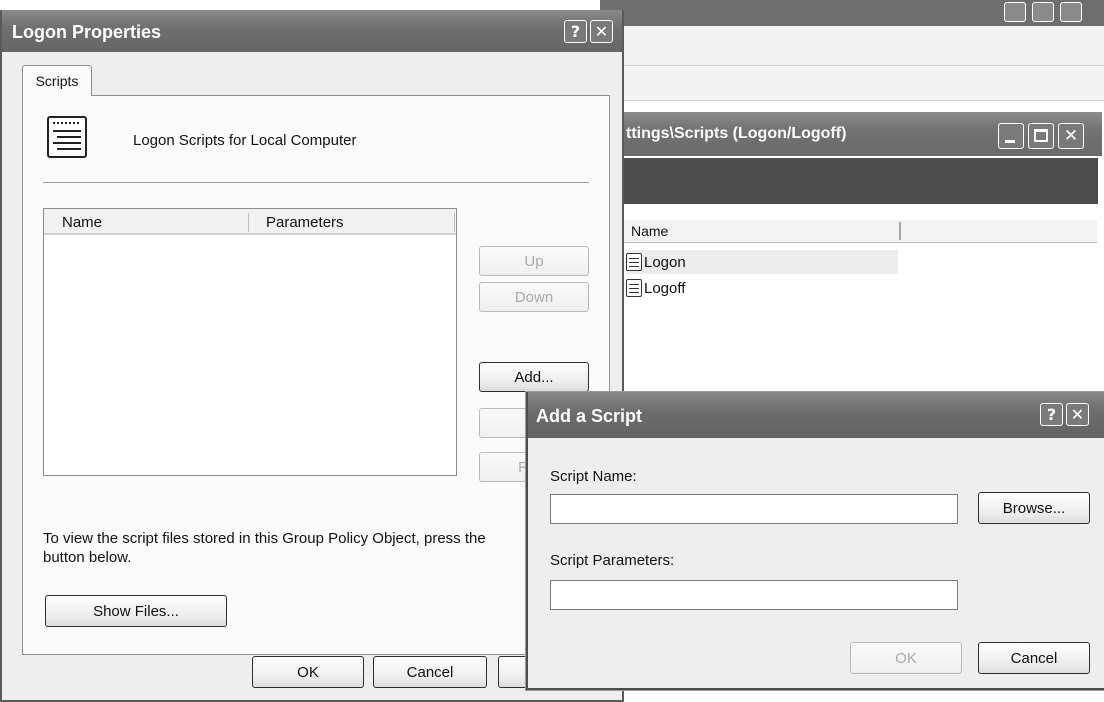 Image resolution: width=1104 pixels, height=702 pixels. What do you see at coordinates (816, 415) in the screenshot?
I see `add-script-titlebar: Add a Script ? ✕` at bounding box center [816, 415].